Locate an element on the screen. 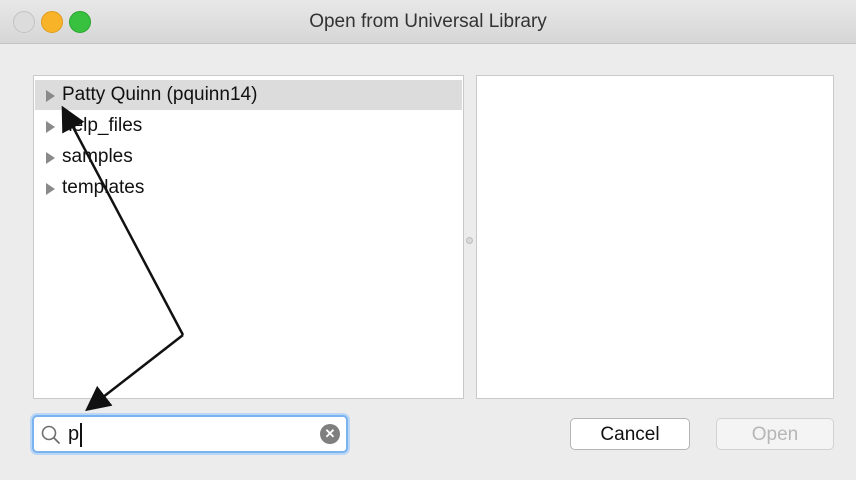 This screenshot has height=480, width=856. search-field: p ✕ is located at coordinates (190, 434).